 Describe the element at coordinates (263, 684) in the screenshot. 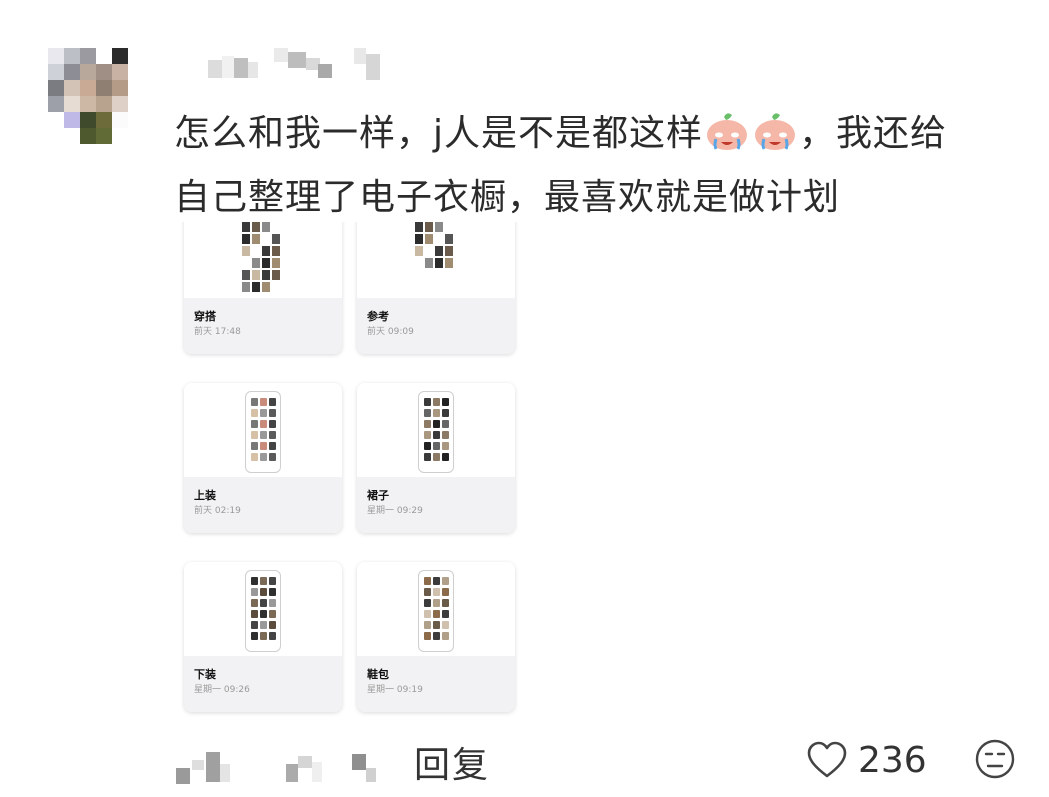

I see `note-info: 下装 星期一 09:26` at that location.